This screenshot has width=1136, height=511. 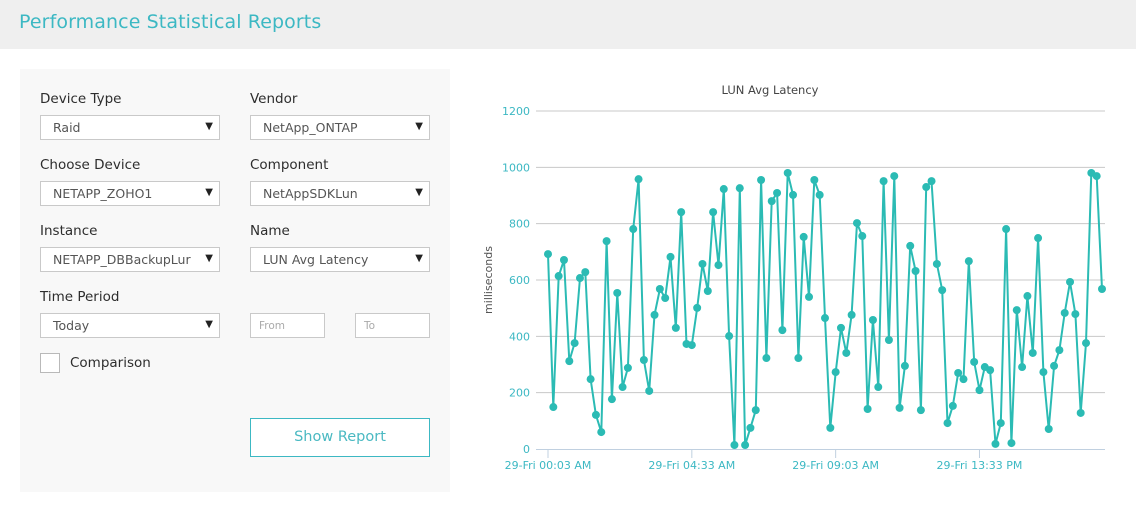 What do you see at coordinates (340, 437) in the screenshot?
I see `show-report-button: Show Report` at bounding box center [340, 437].